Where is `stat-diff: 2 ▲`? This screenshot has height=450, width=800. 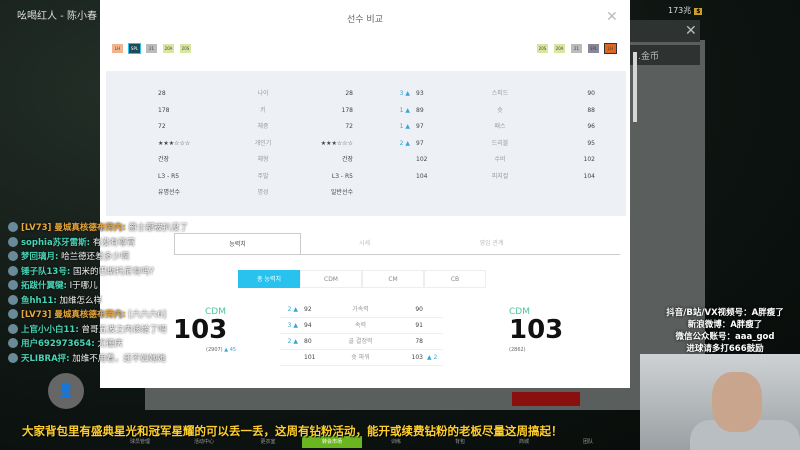
stat-diff: 2 ▲ is located at coordinates (400, 144).